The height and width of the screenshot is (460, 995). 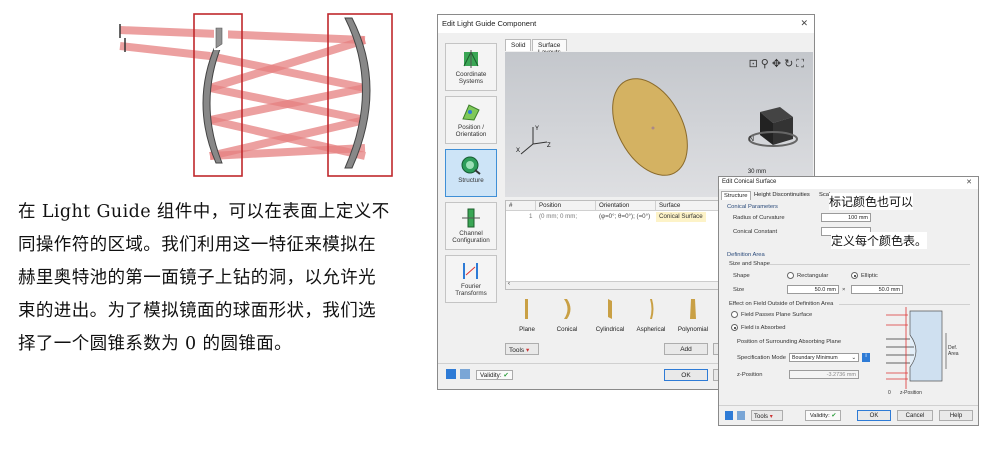 What do you see at coordinates (471, 237) in the screenshot?
I see `sidebar-item-label: Channel Configuration` at bounding box center [471, 237].